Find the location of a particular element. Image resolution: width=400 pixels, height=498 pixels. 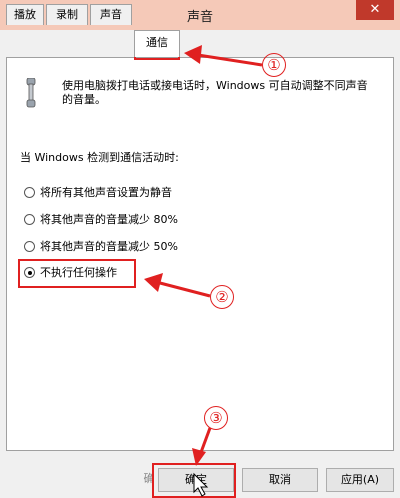

cancel-label: 取消 is located at coordinates (280, 479).